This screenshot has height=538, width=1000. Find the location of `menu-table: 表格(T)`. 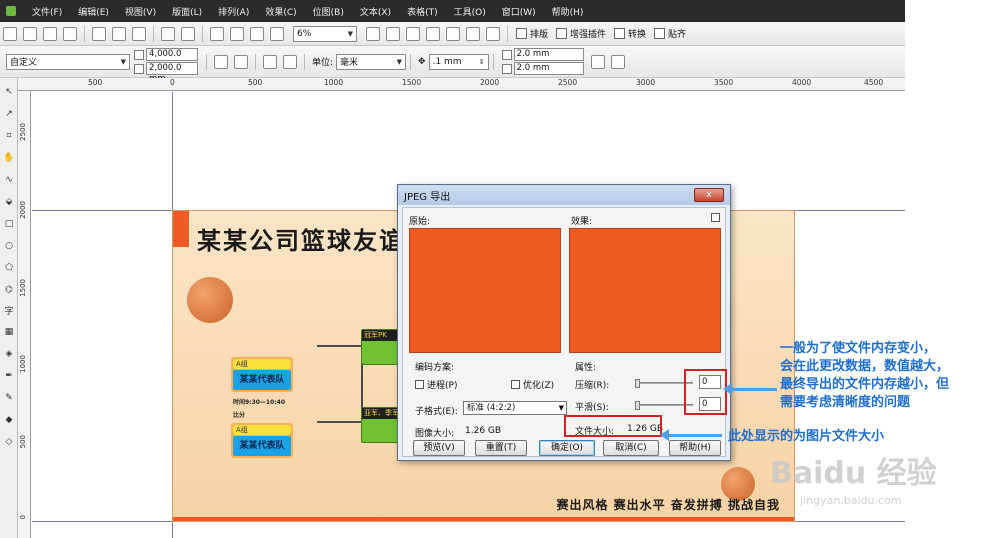

menu-table: 表格(T) is located at coordinates (422, 11).